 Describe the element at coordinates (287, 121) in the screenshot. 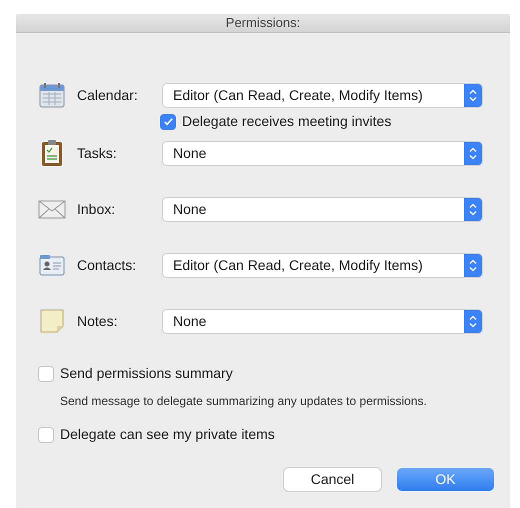

I see `checkbox-label: Delegate receives meeting invites` at that location.